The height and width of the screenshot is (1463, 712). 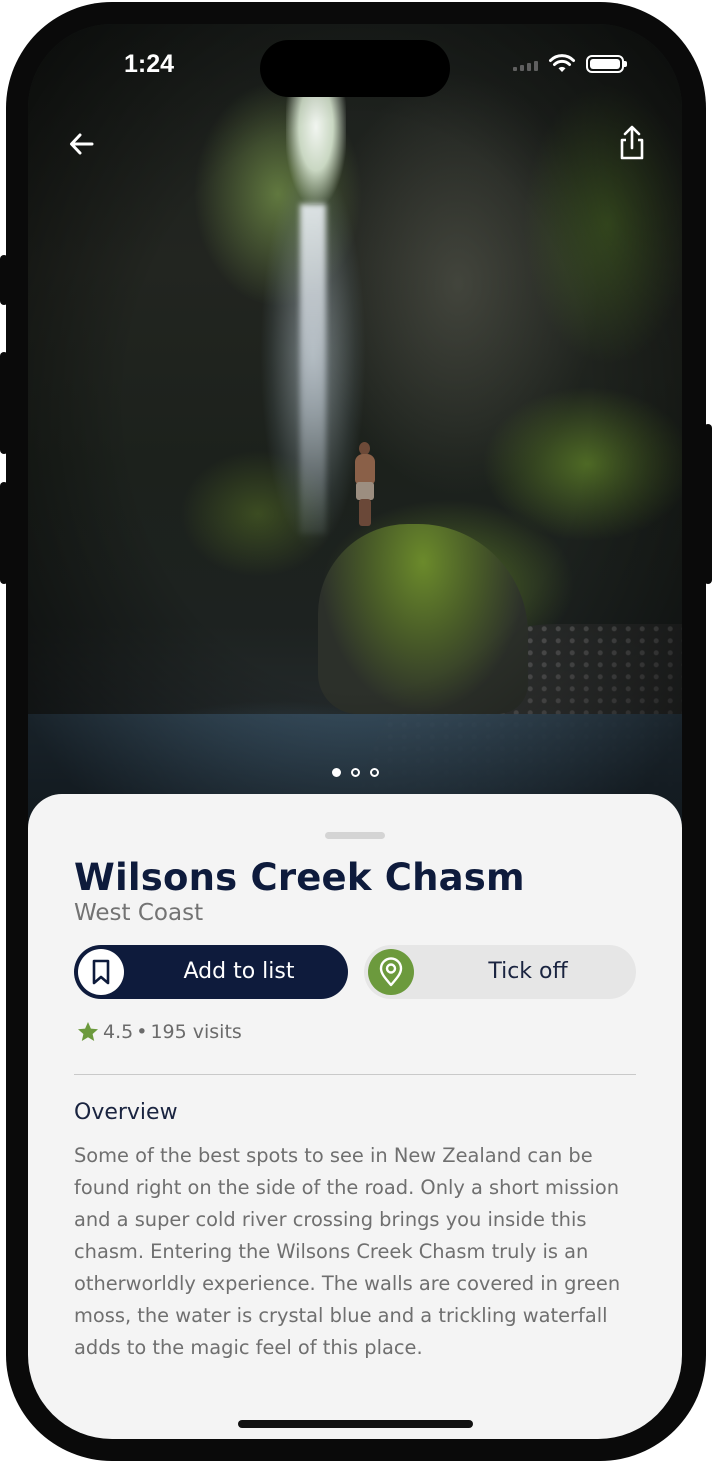 What do you see at coordinates (118, 1032) in the screenshot?
I see `rating-value: 4.5` at bounding box center [118, 1032].